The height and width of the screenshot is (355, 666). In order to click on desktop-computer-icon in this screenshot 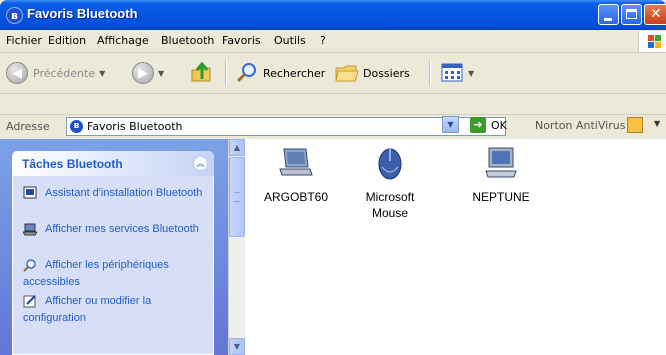, I will do `click(501, 162)`.